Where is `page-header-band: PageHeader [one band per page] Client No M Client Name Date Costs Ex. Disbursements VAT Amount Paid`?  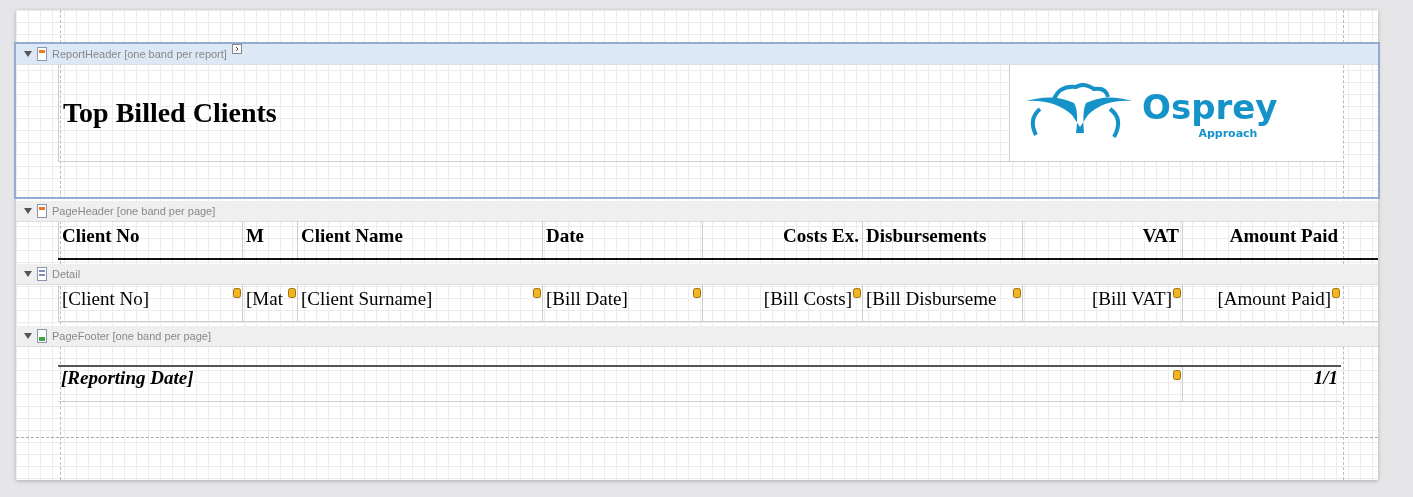 page-header-band: PageHeader [one band per page] Client No M Client Name Date Costs Ex. Disbursements VAT Amount Paid is located at coordinates (697, 230).